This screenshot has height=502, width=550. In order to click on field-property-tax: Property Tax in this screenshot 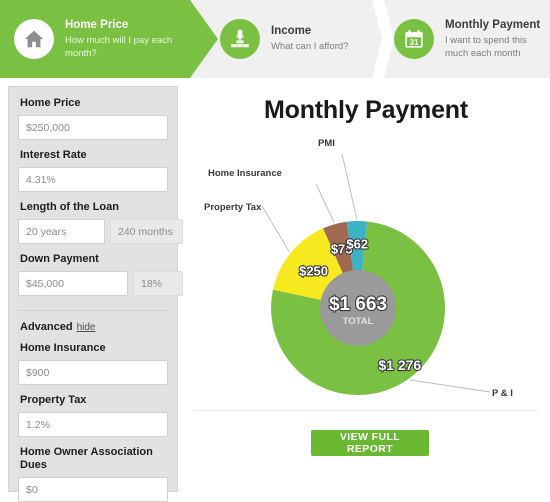, I will do `click(93, 415)`.